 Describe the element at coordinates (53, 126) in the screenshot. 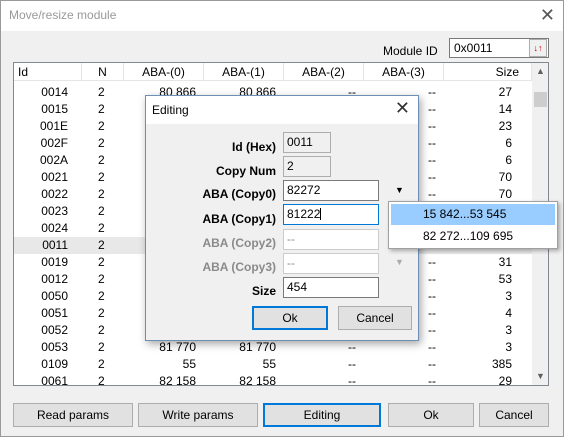

I see `cell-id: 001E` at that location.